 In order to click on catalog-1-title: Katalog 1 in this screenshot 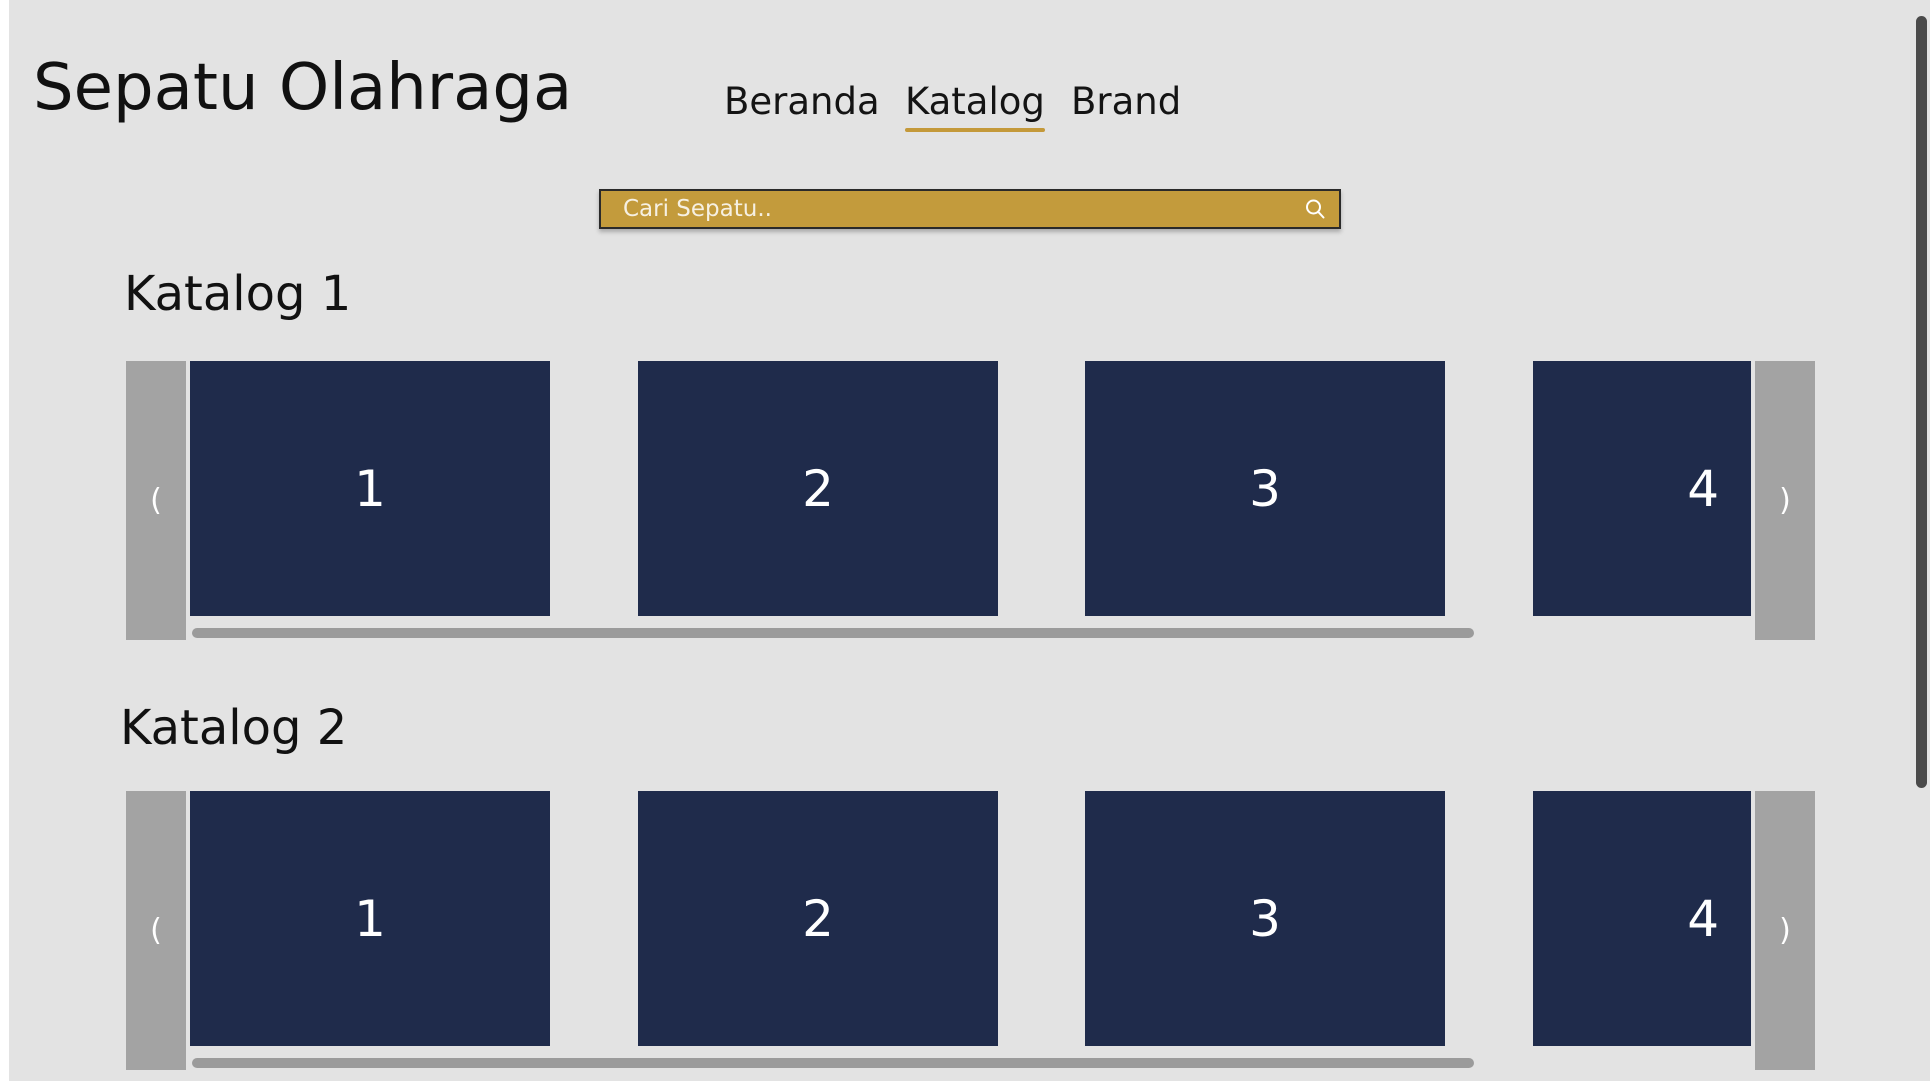, I will do `click(238, 294)`.